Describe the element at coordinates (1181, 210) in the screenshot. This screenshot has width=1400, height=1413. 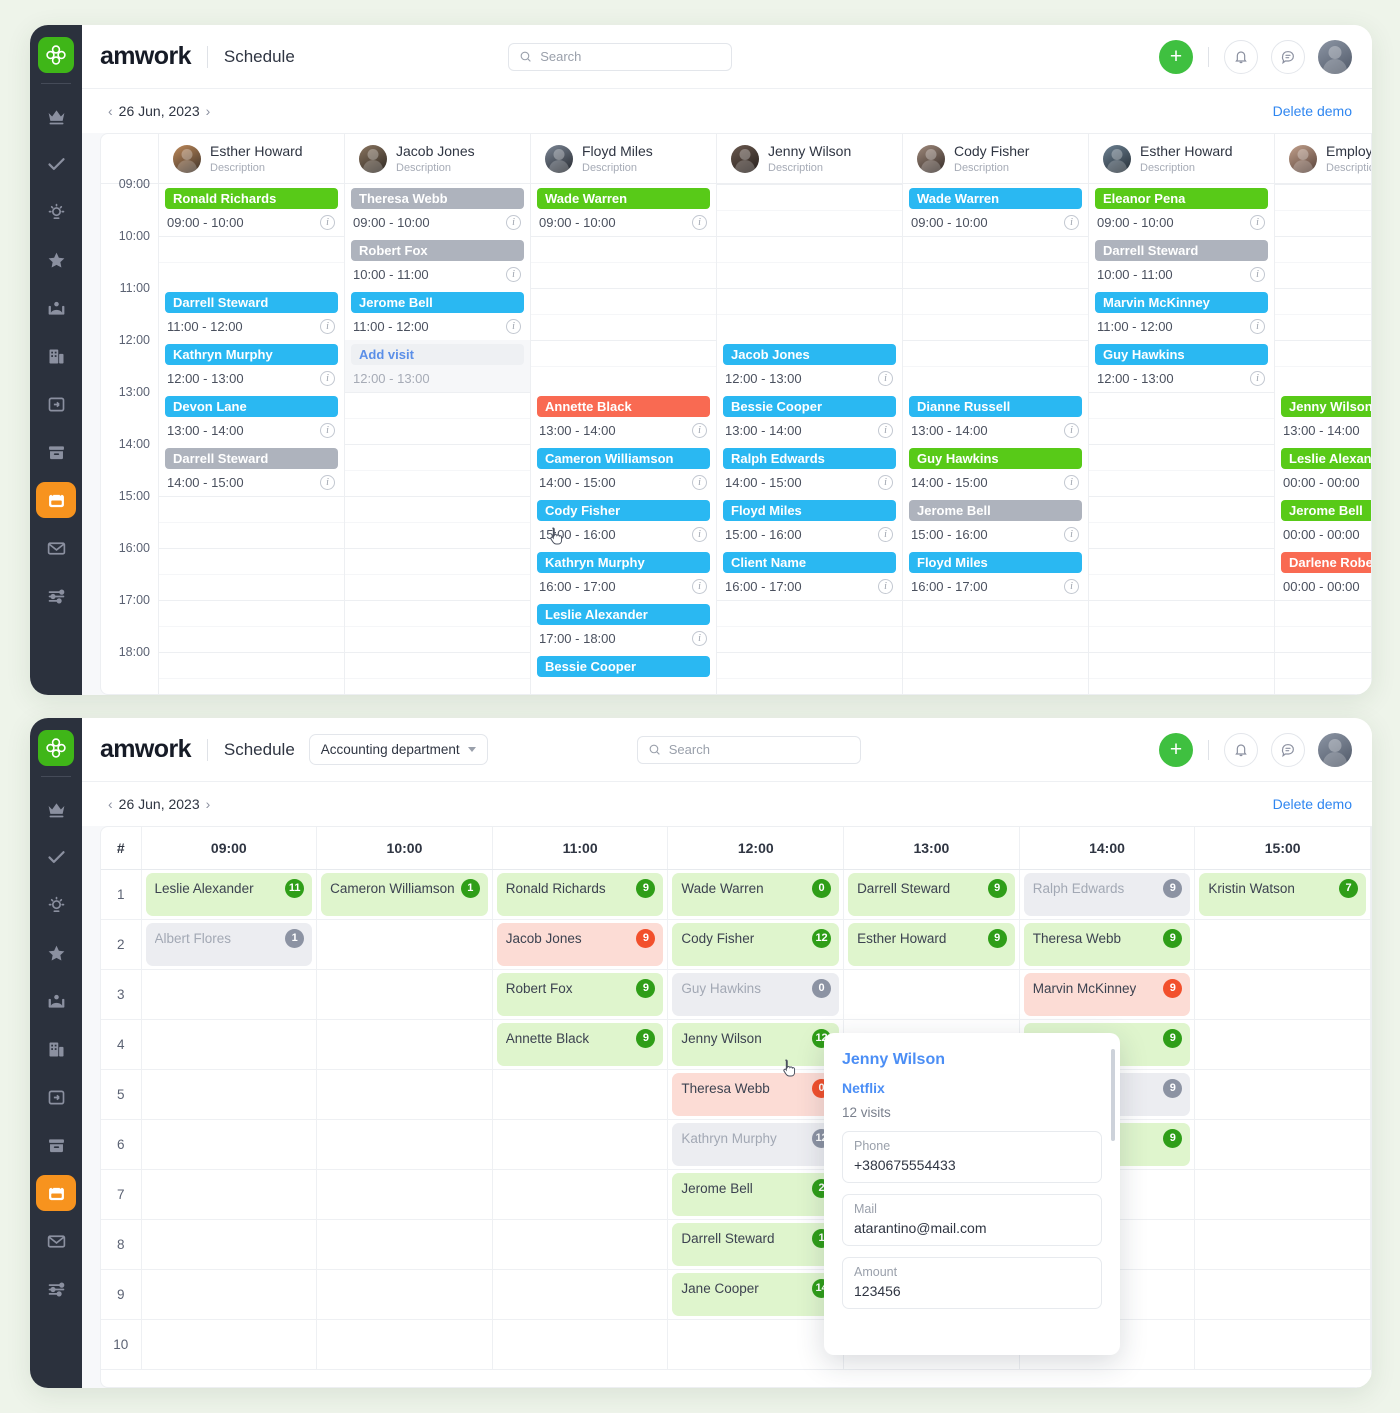
I see `calendar-event: Eleanor Pena 09:00 - 10:00 i` at that location.